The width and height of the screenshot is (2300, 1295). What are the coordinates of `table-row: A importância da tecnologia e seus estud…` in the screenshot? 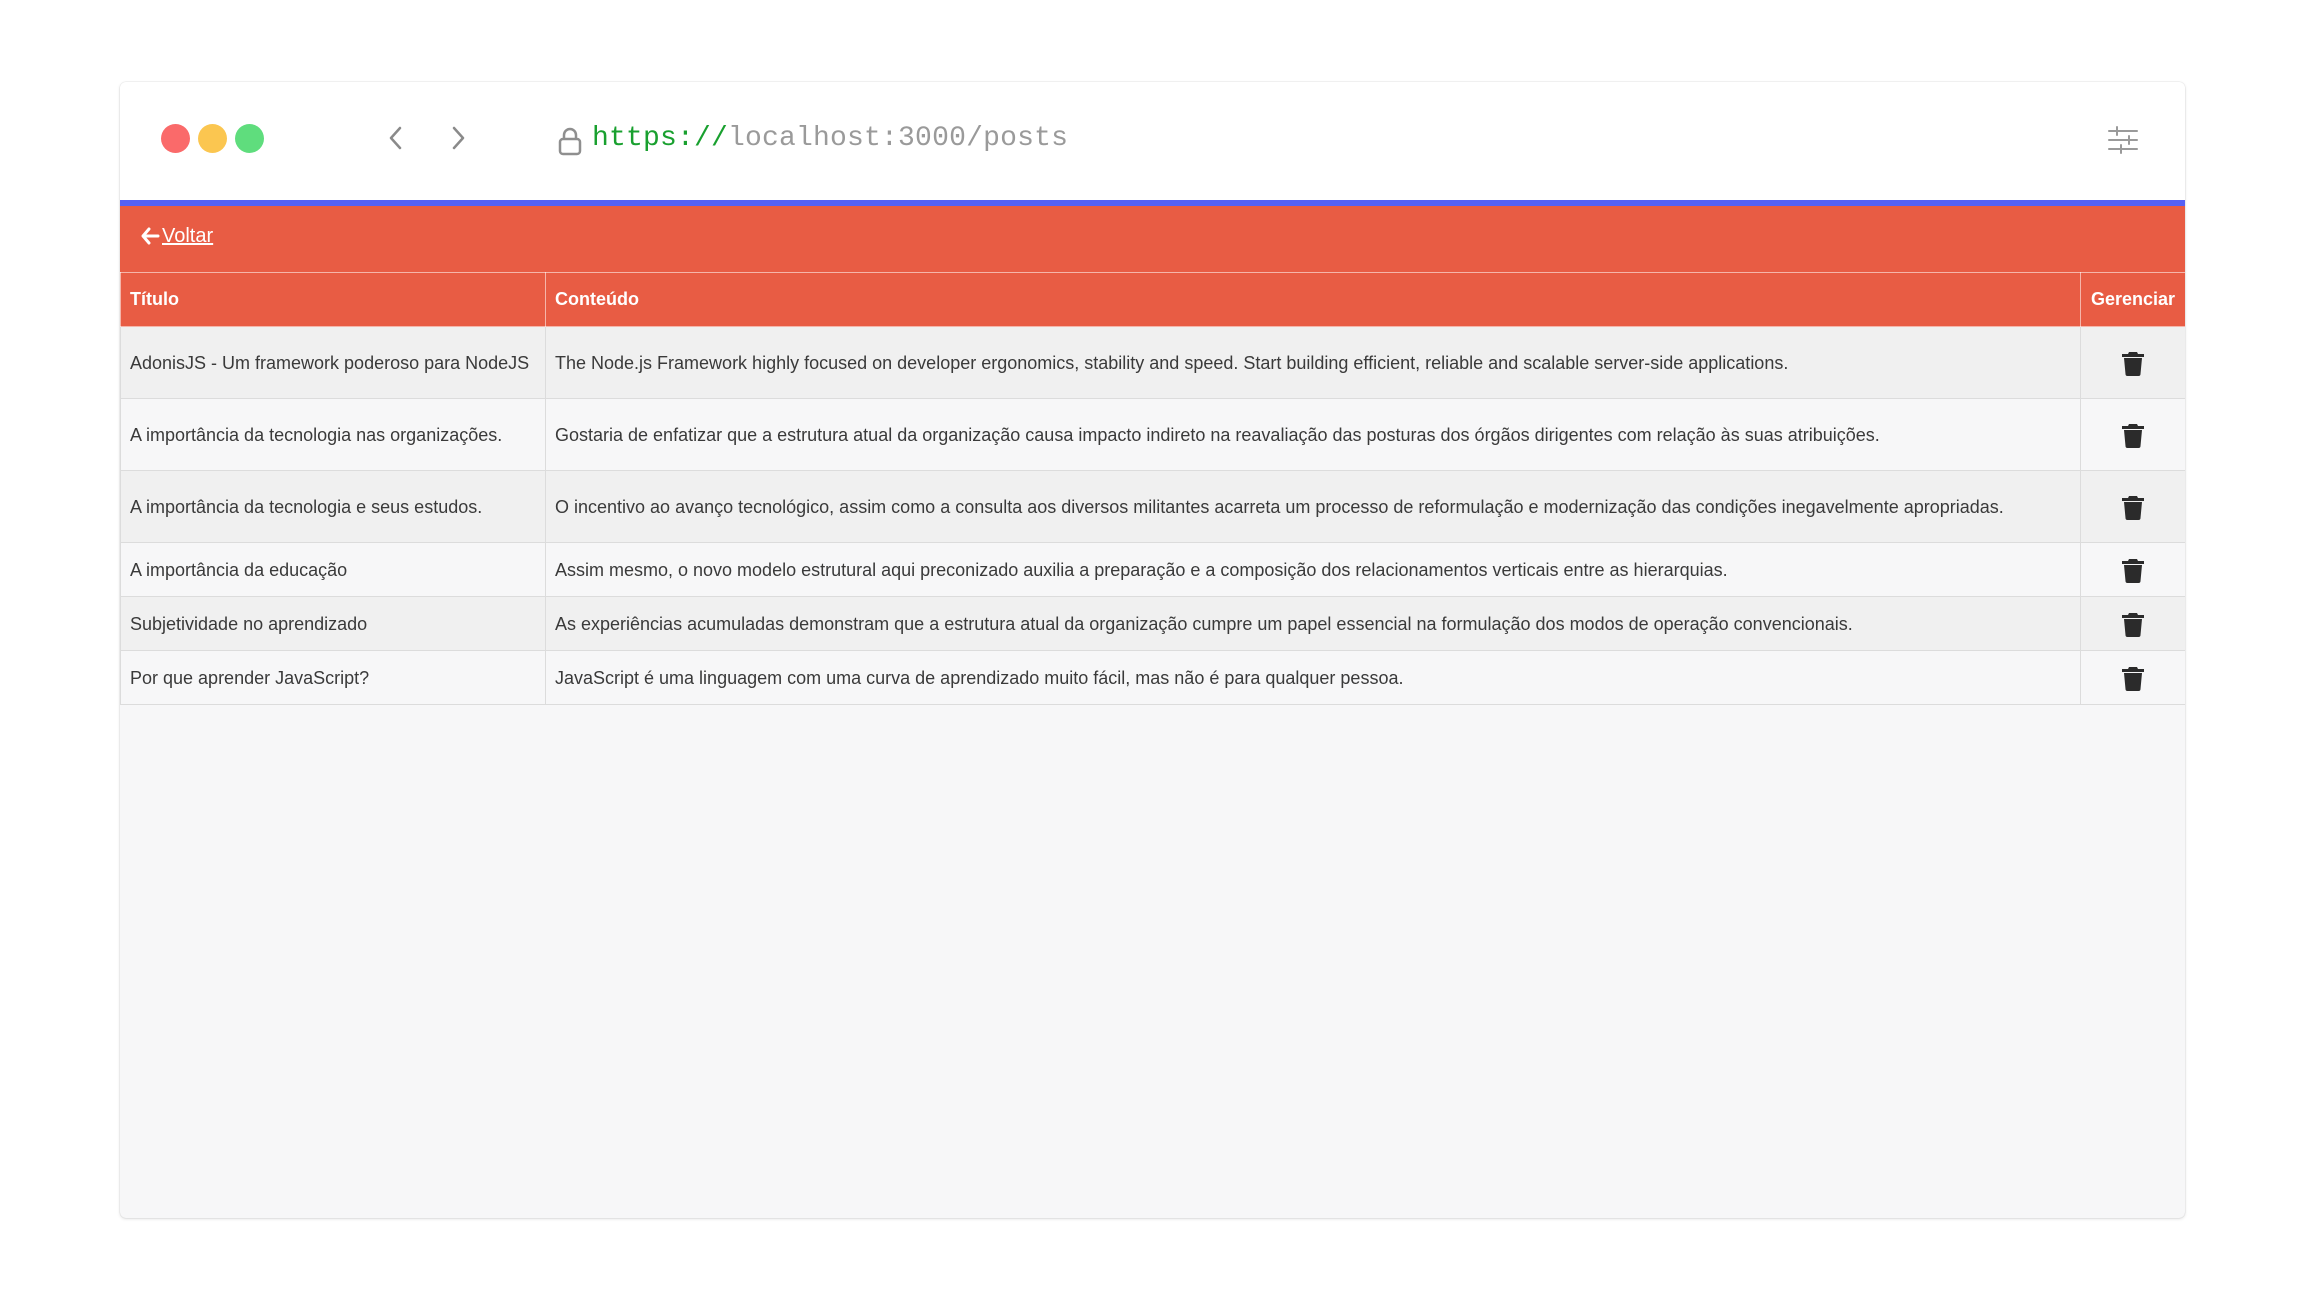 It's located at (1152, 506).